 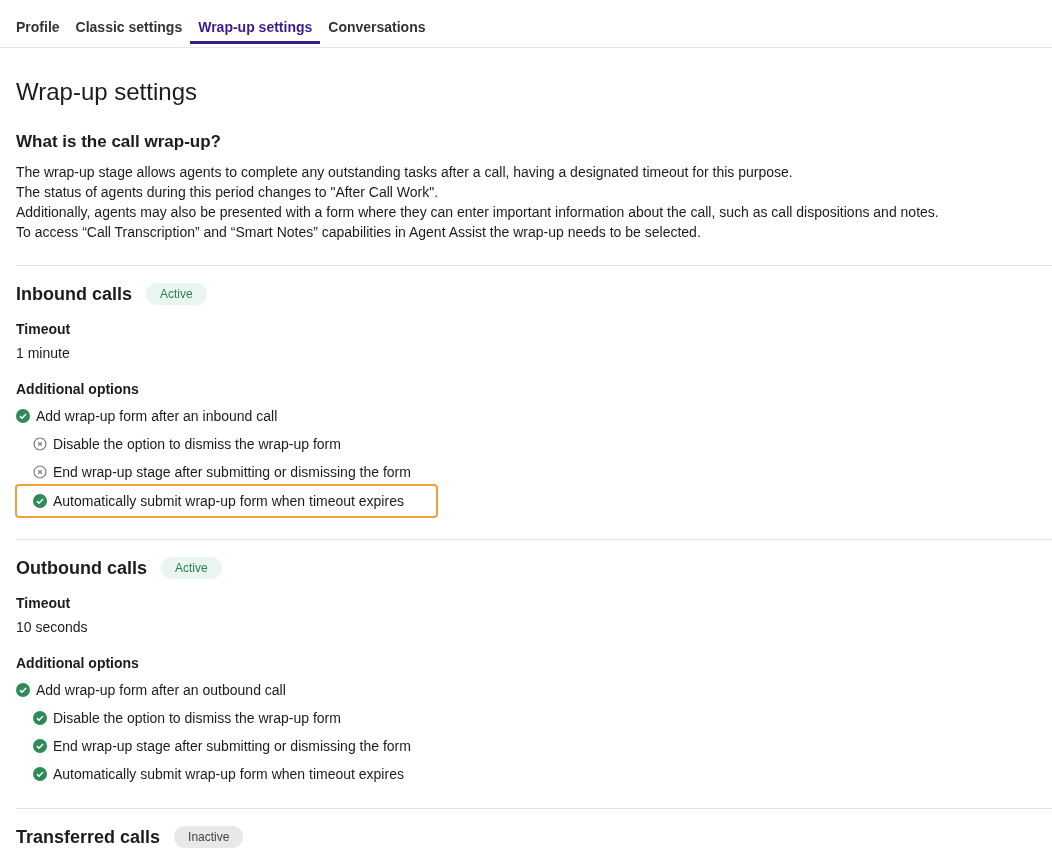 What do you see at coordinates (129, 22) in the screenshot?
I see `tab: Classic settings` at bounding box center [129, 22].